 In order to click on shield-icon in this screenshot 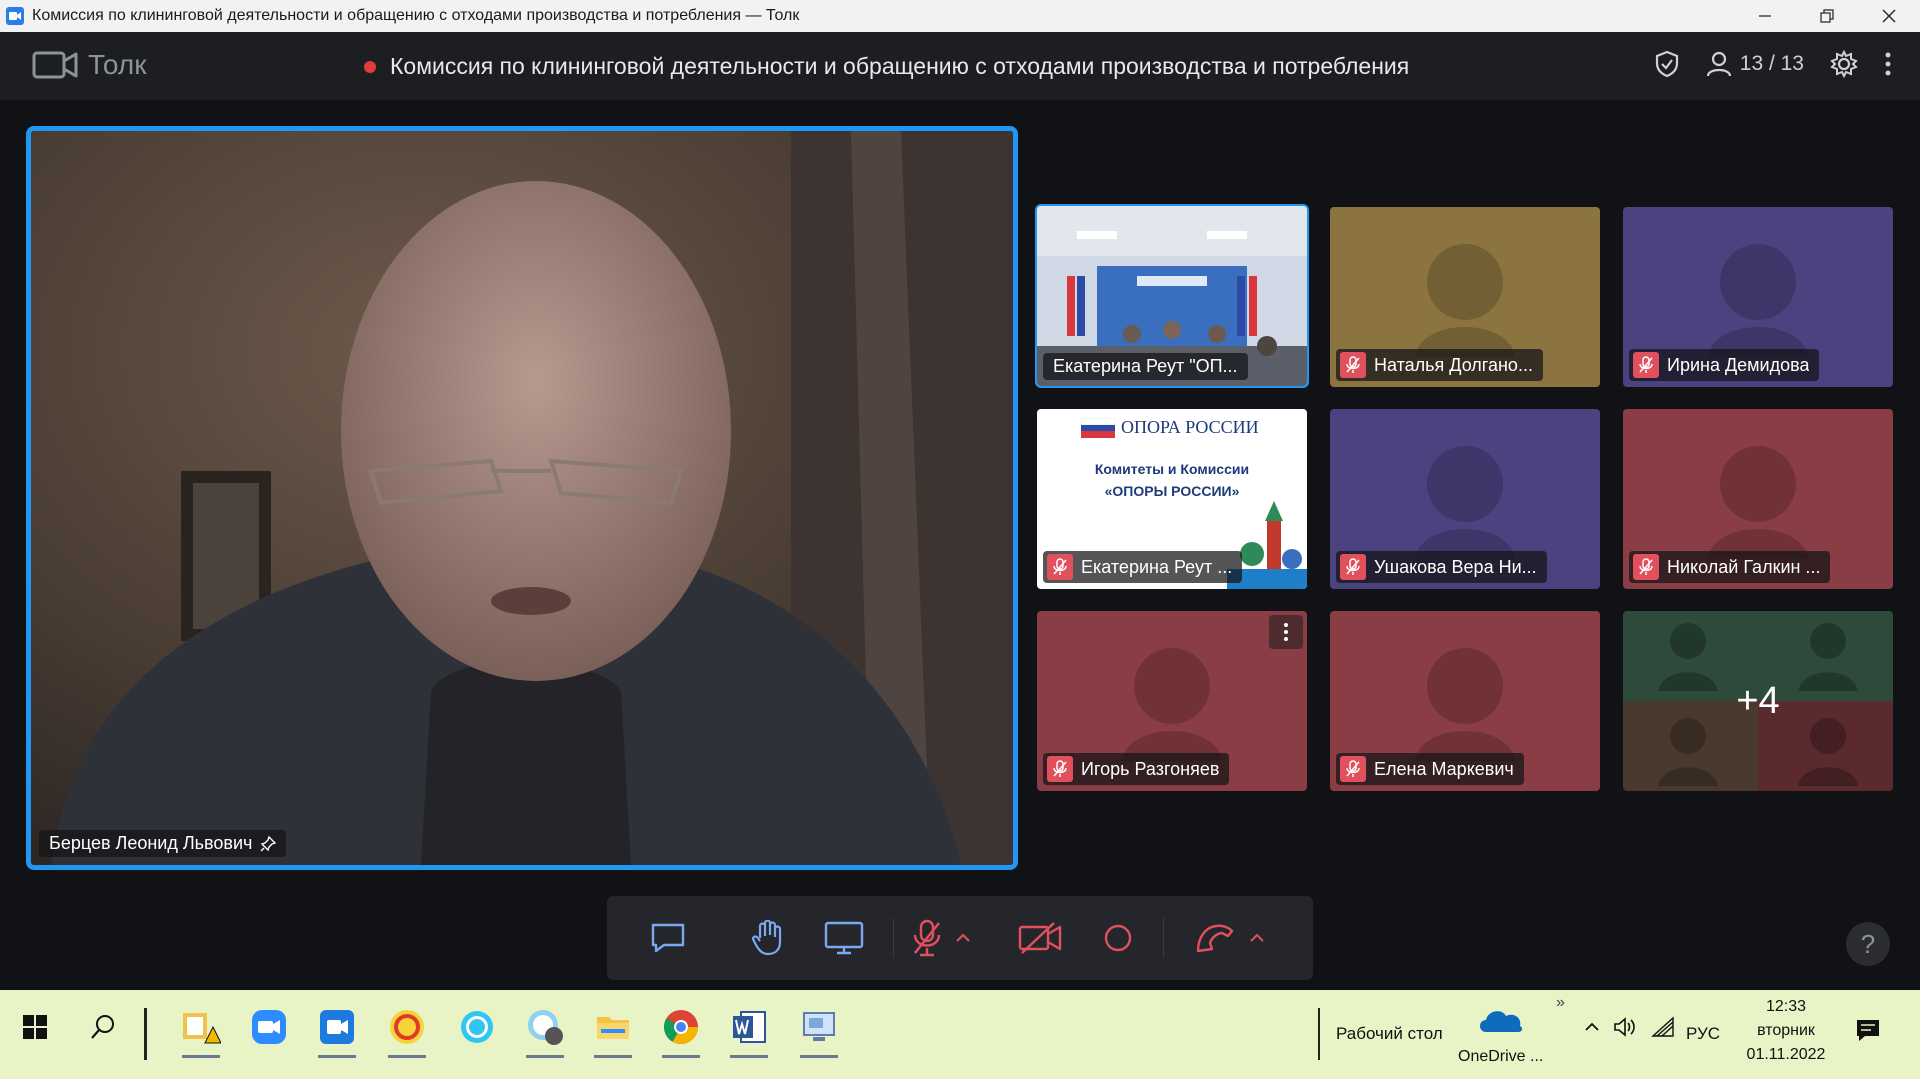, I will do `click(1667, 64)`.